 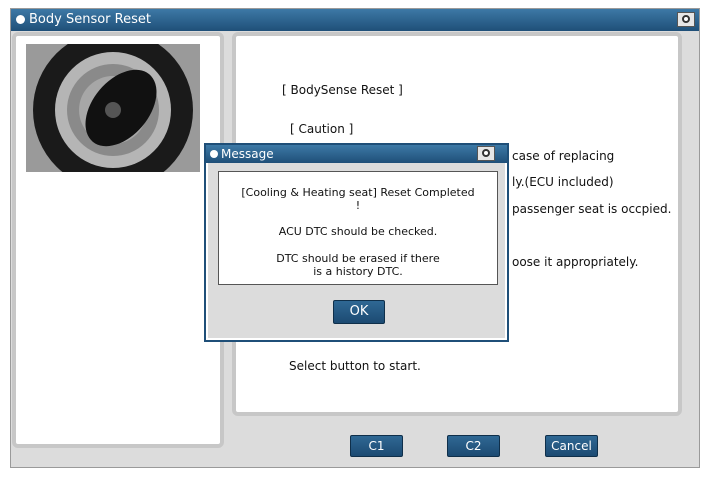 What do you see at coordinates (90, 19) in the screenshot?
I see `window-title: Body Sensor Reset` at bounding box center [90, 19].